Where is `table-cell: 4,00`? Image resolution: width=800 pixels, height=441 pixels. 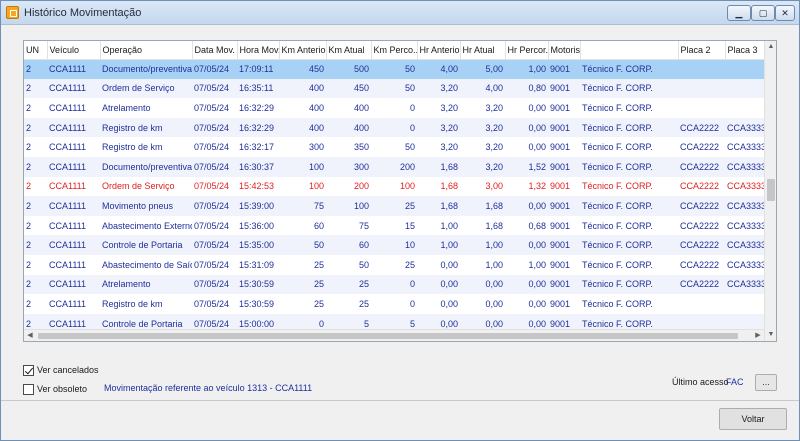 table-cell: 4,00 is located at coordinates (438, 69).